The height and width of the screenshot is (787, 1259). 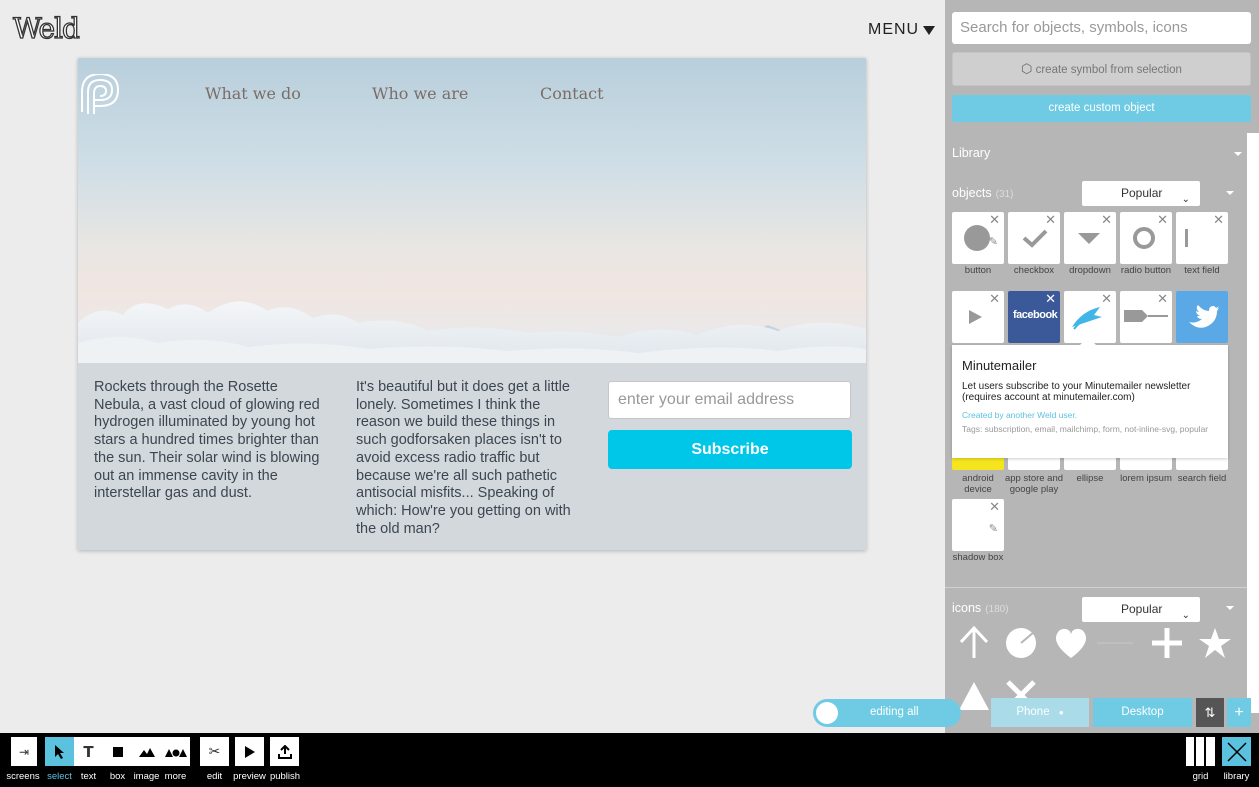 I want to click on triangle-icon, so click(x=974, y=695).